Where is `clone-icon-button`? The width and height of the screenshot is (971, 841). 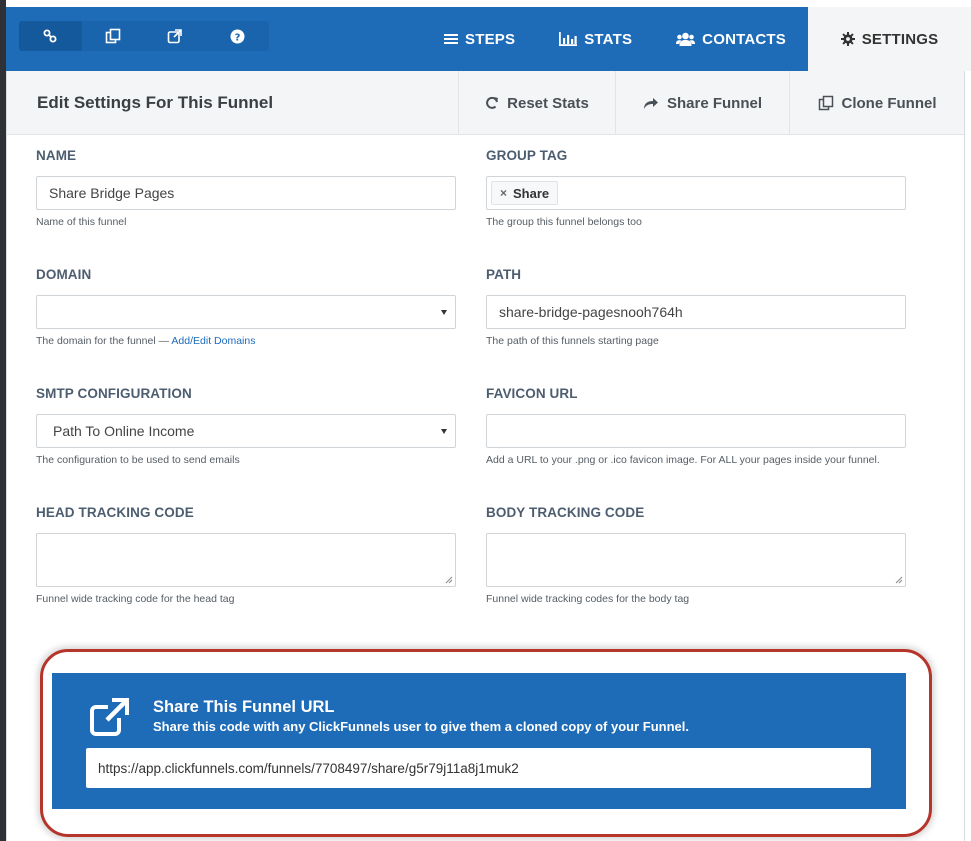 clone-icon-button is located at coordinates (113, 36).